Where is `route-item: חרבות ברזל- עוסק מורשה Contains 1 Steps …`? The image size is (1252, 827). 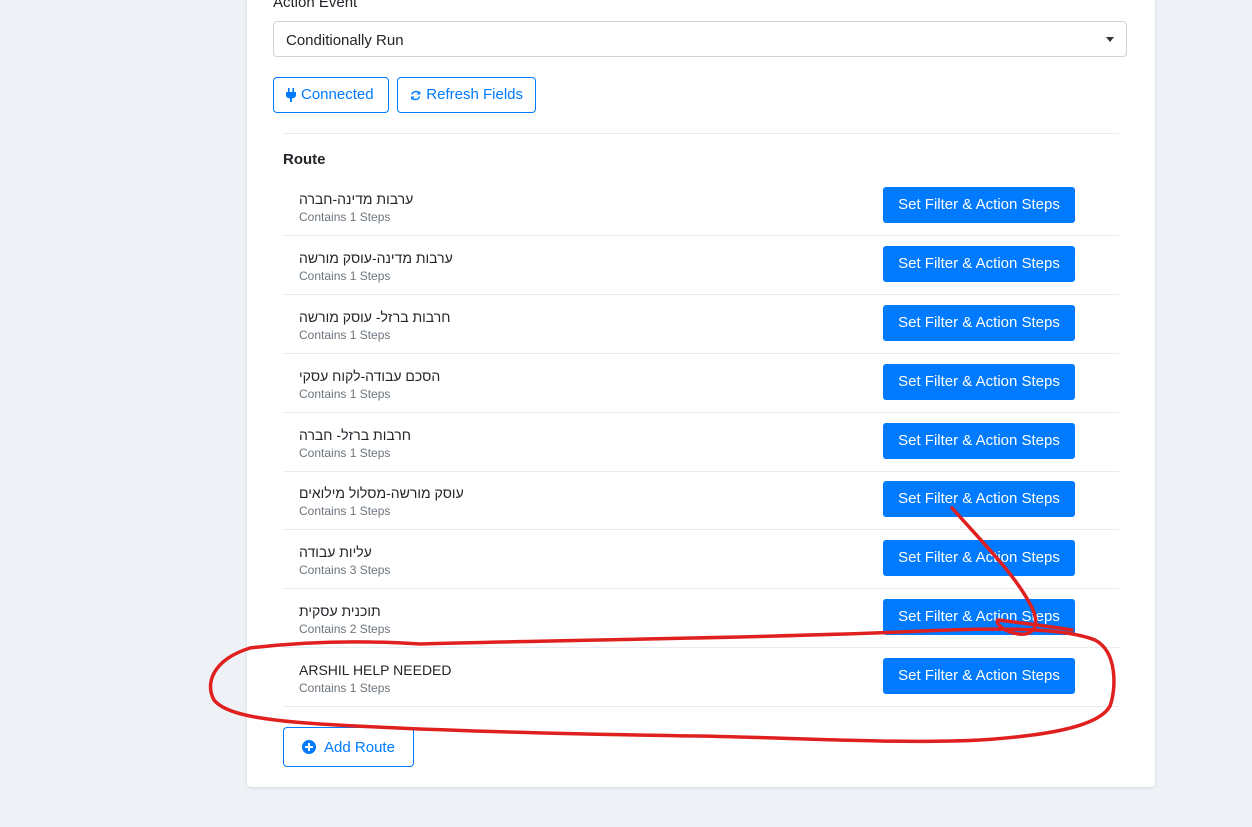
route-item: חרבות ברזל- עוסק מורשה Contains 1 Steps … is located at coordinates (701, 334).